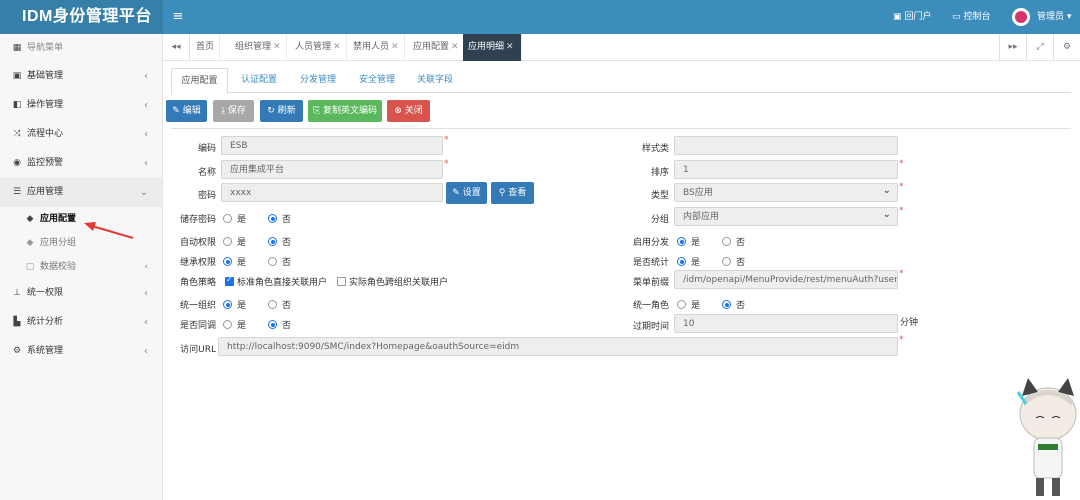 The image size is (1080, 500). What do you see at coordinates (17, 351) in the screenshot?
I see `cogs-icon: ⚙` at bounding box center [17, 351].